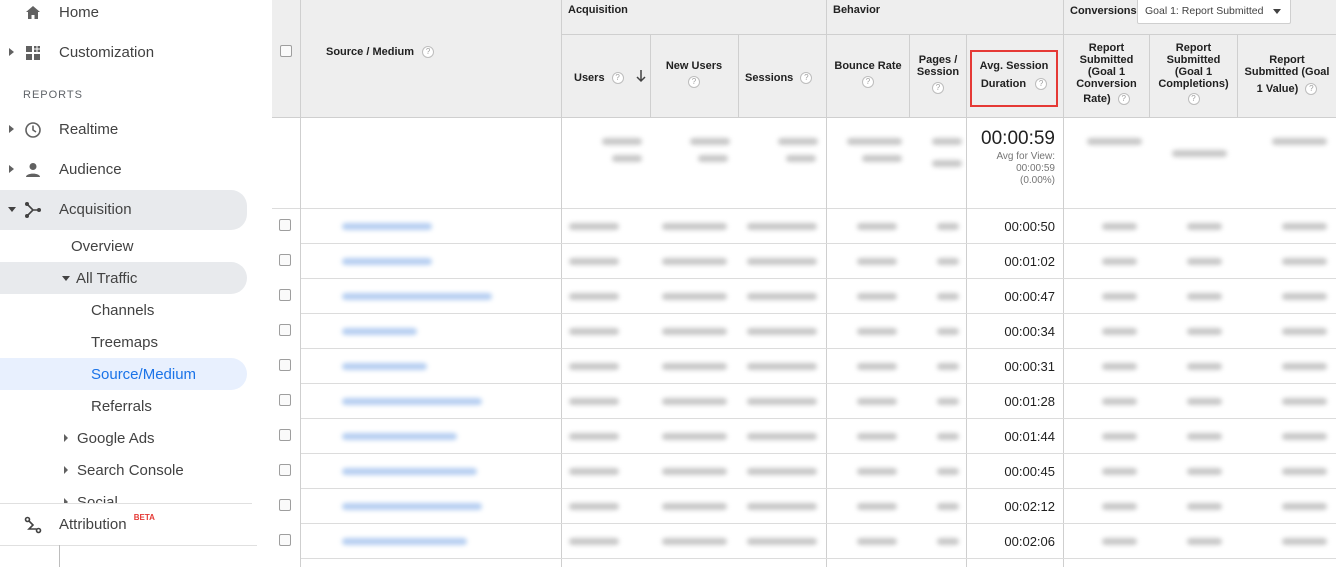  Describe the element at coordinates (804, 506) in the screenshot. I see `table-row: 00:02:12` at that location.